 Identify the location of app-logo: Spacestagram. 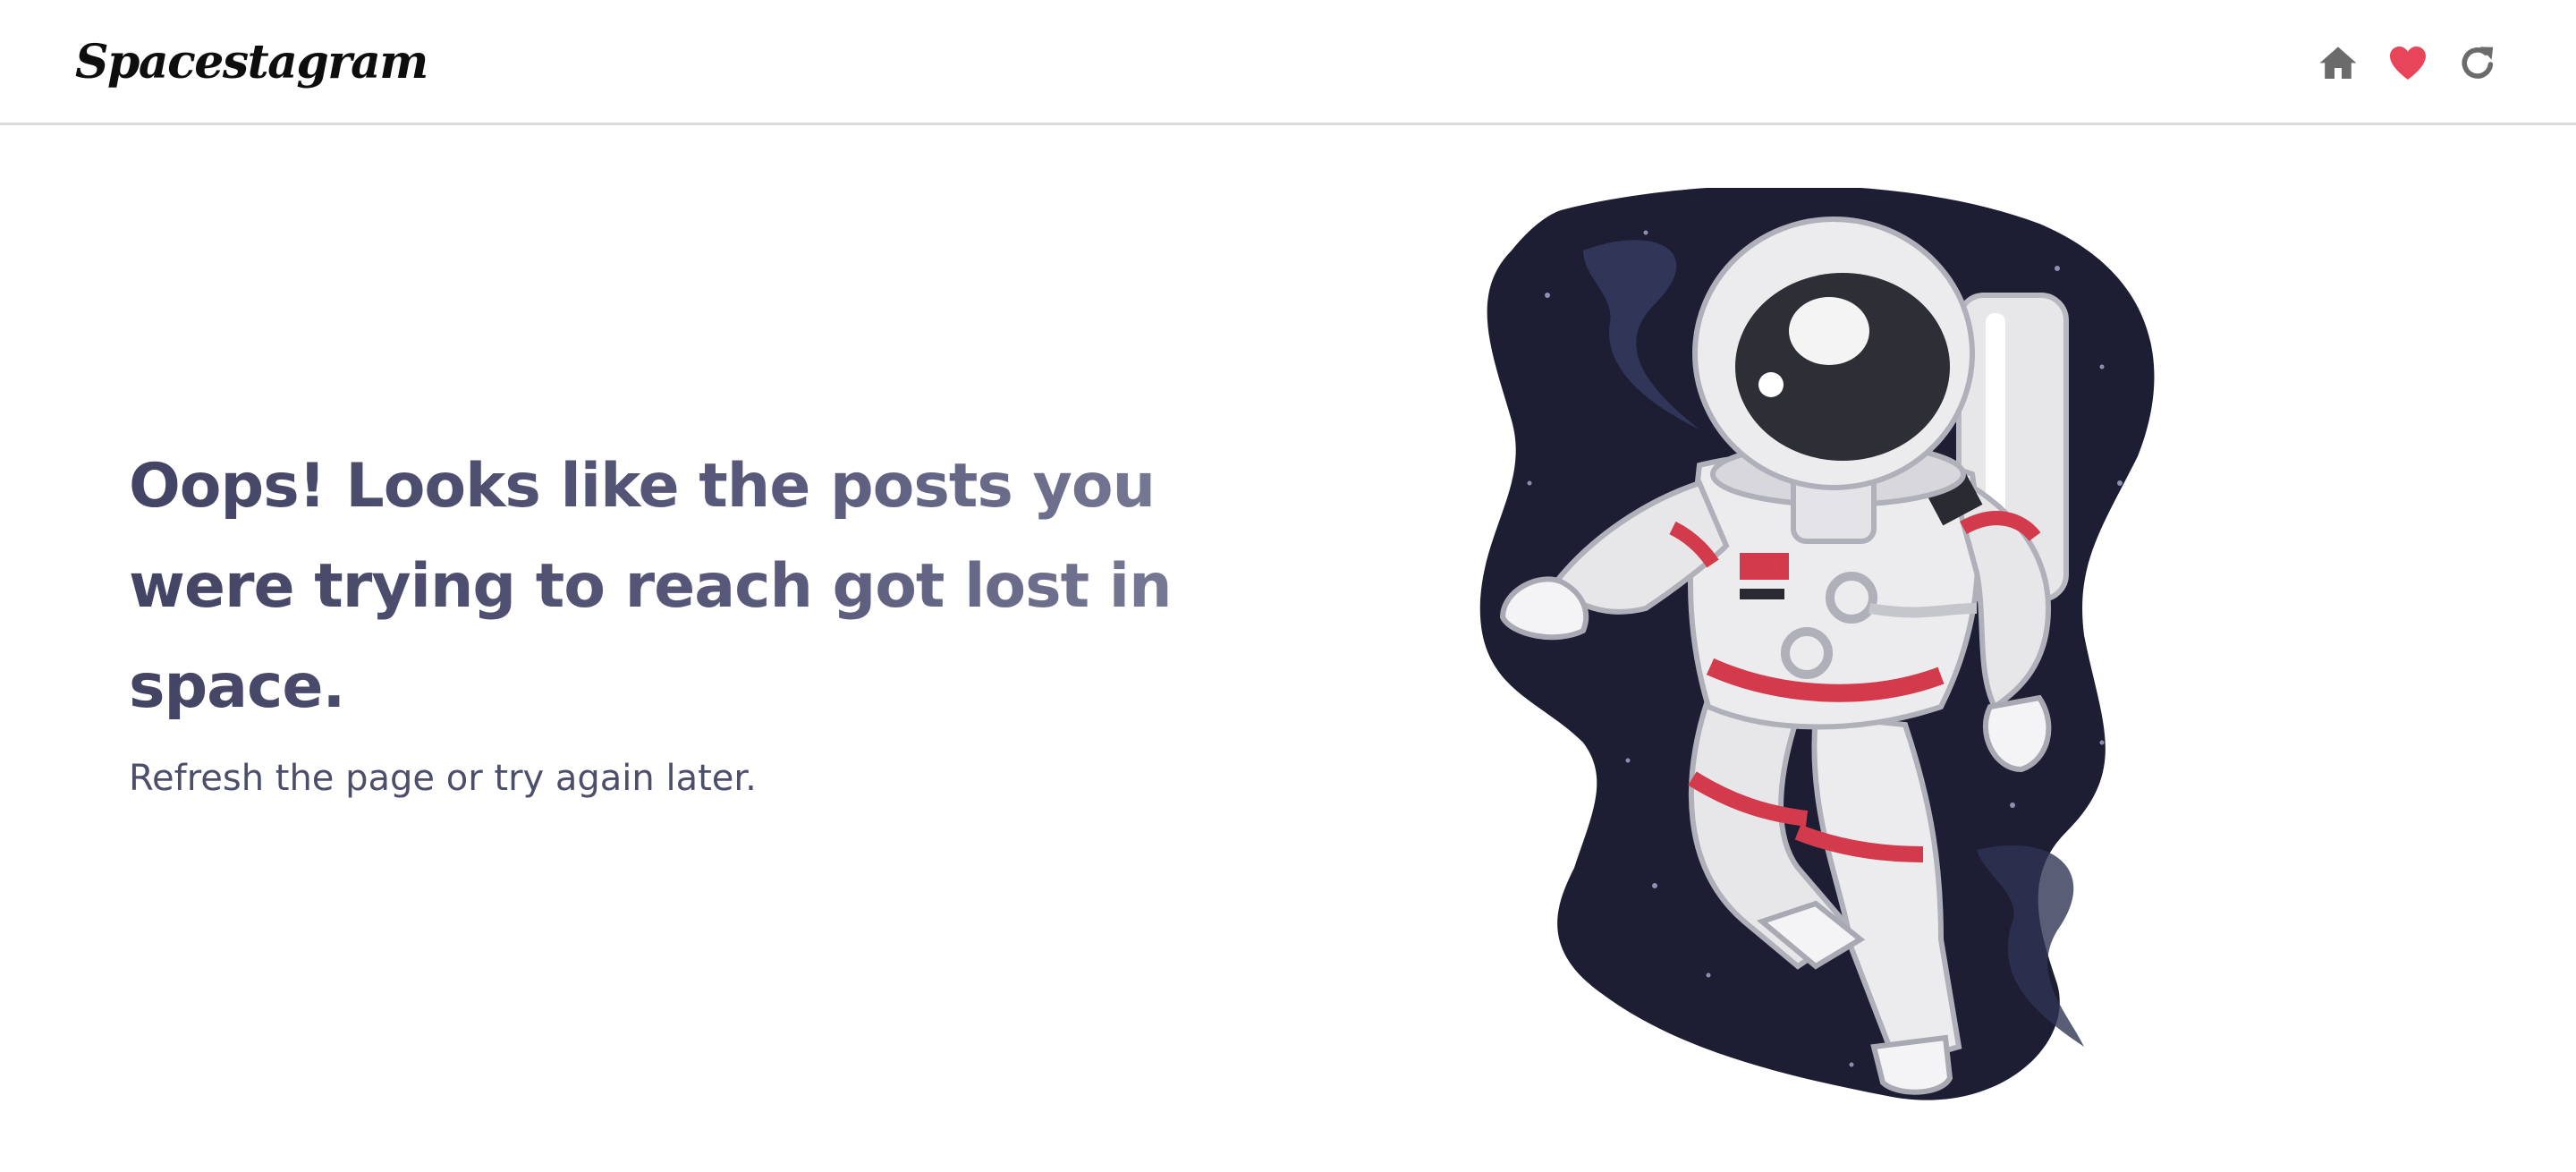
(251, 63).